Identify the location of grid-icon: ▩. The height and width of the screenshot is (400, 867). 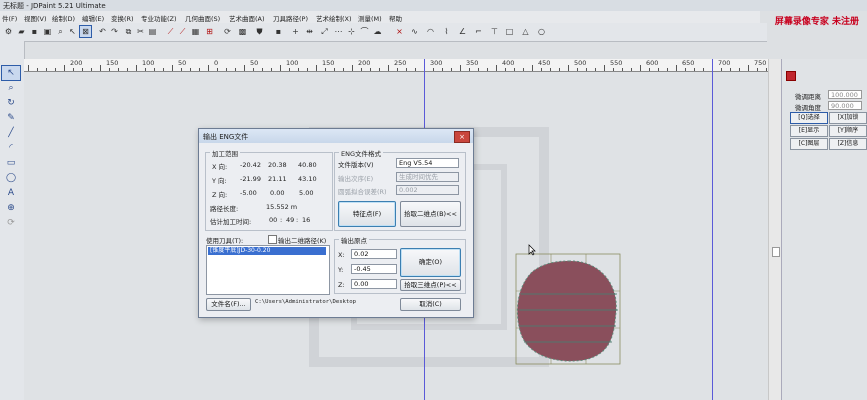
(242, 31).